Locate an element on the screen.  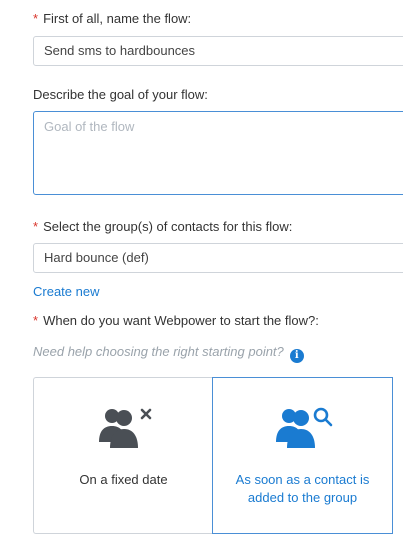
flow-goal-label: Describe the goal of your flow: is located at coordinates (120, 94).